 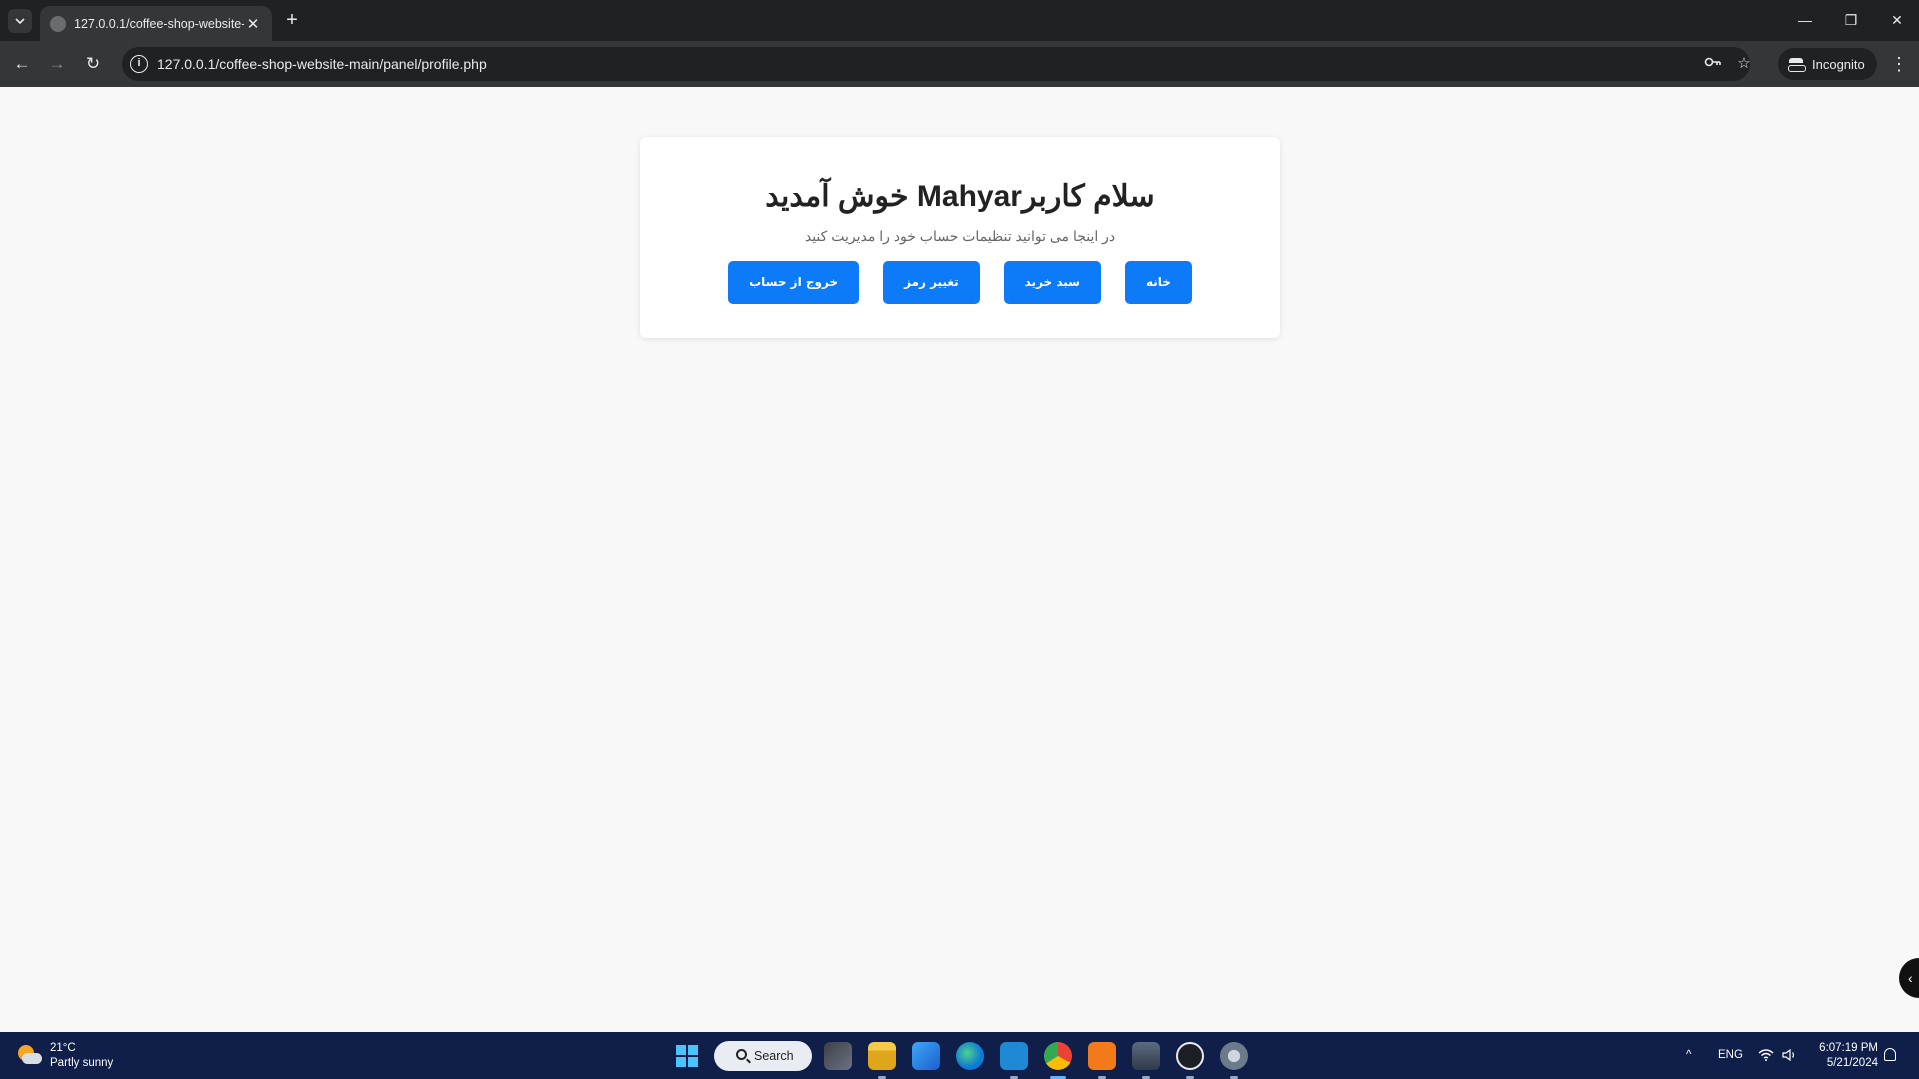 I want to click on taskbar-search: Search, so click(x=763, y=1056).